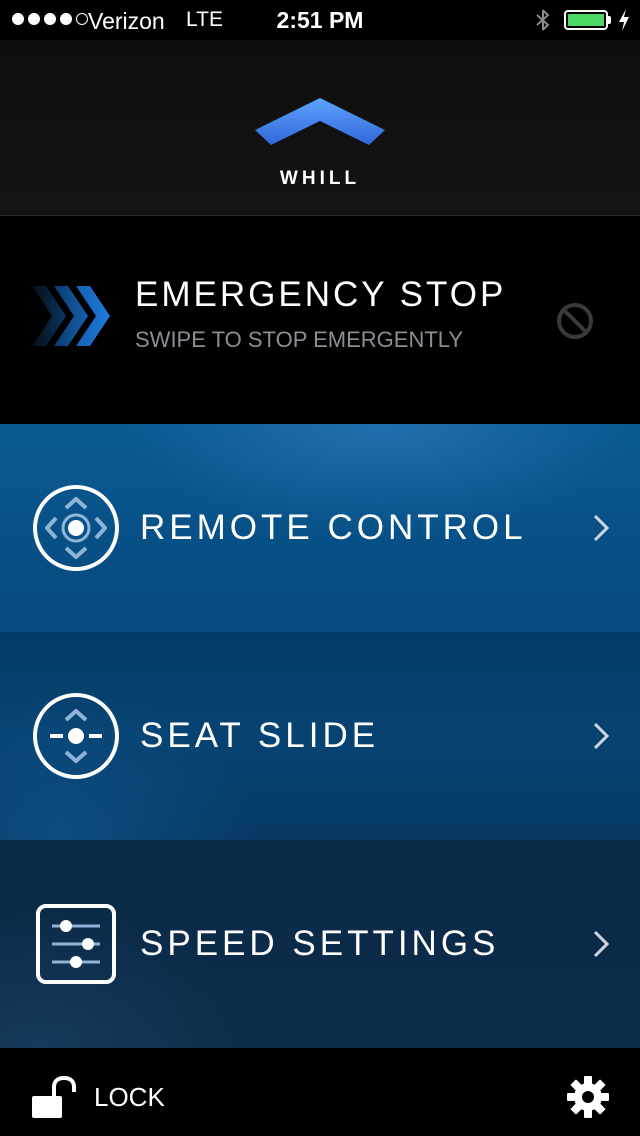 This screenshot has height=1136, width=640. Describe the element at coordinates (299, 339) in the screenshot. I see `emergency-stop-subtitle: SWIPE TO STOP EMERGENTLY` at that location.